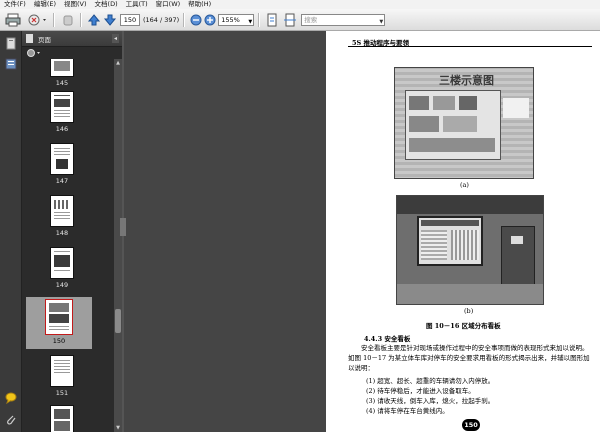 Image resolution: width=600 pixels, height=432 pixels. Describe the element at coordinates (68, 245) in the screenshot. I see `thumbnail-list: 145 146 147 148 149 150 151` at that location.